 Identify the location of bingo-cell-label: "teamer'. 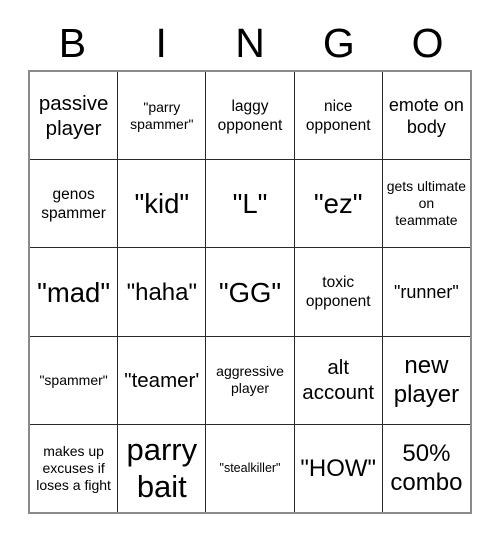
(162, 380).